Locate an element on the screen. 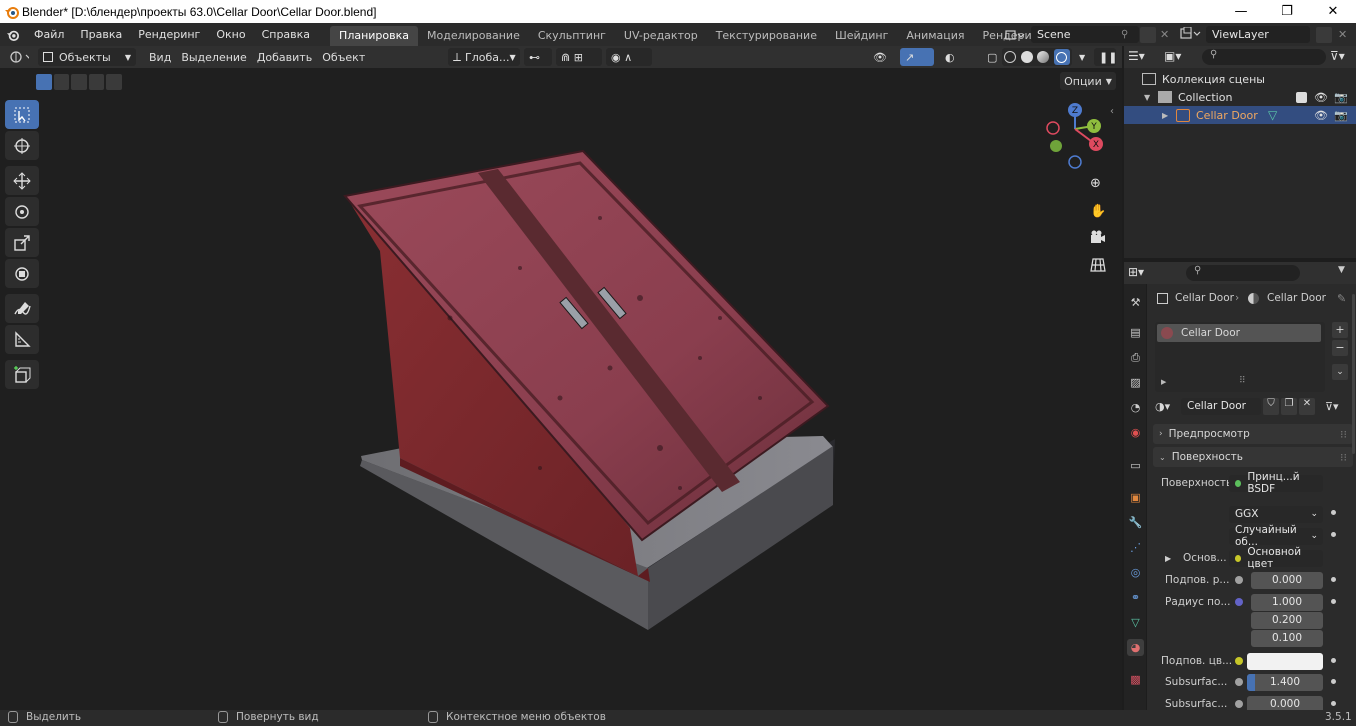 This screenshot has width=1356, height=726. duplicate-icon: ❐ is located at coordinates (1289, 406).